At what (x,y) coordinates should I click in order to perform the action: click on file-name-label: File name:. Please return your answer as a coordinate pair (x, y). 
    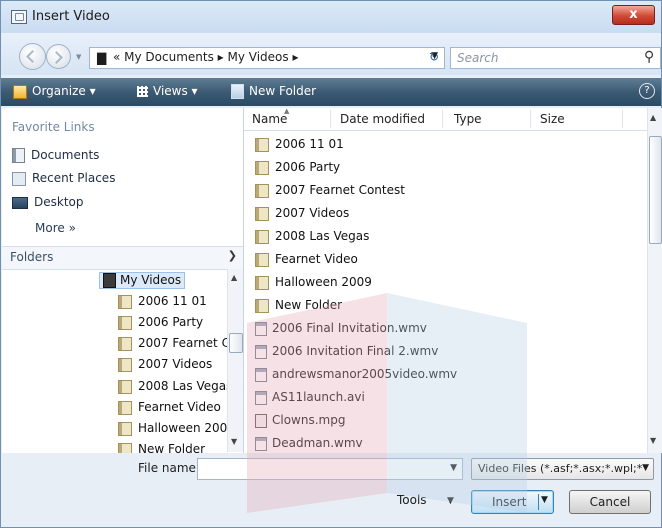
    Looking at the image, I should click on (169, 468).